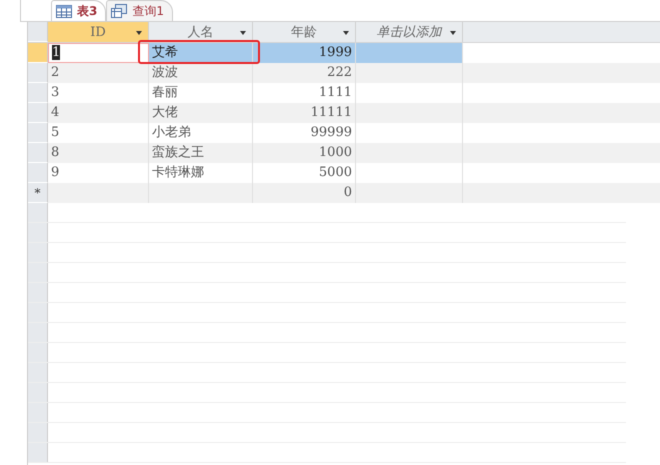  I want to click on select-all-corner, so click(38, 32).